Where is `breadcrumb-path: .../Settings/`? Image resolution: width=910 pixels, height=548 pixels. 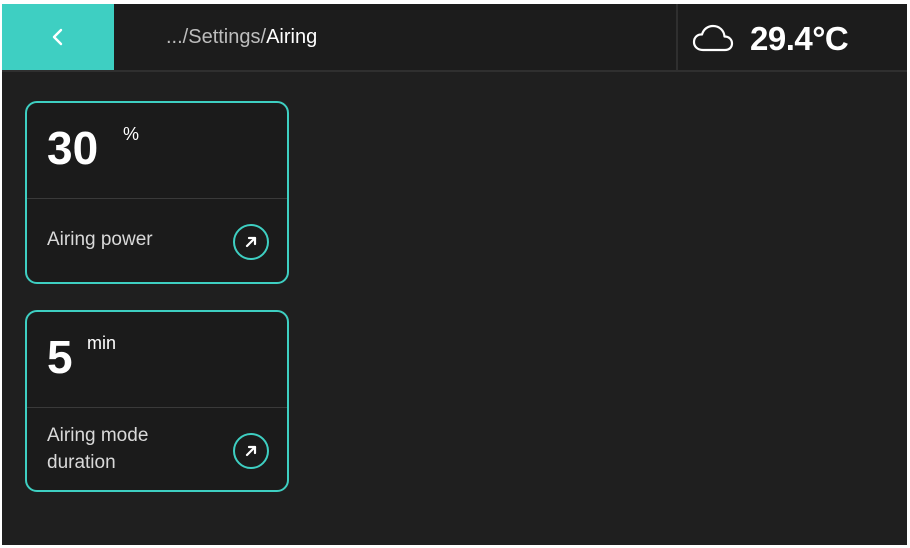 breadcrumb-path: .../Settings/ is located at coordinates (216, 37).